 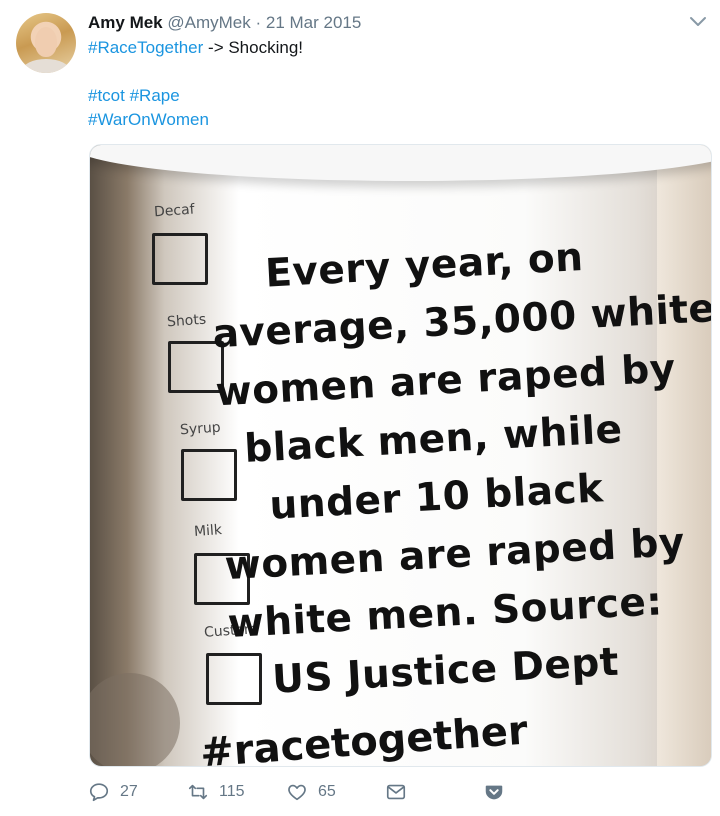 What do you see at coordinates (129, 791) in the screenshot?
I see `reply-count: 27` at bounding box center [129, 791].